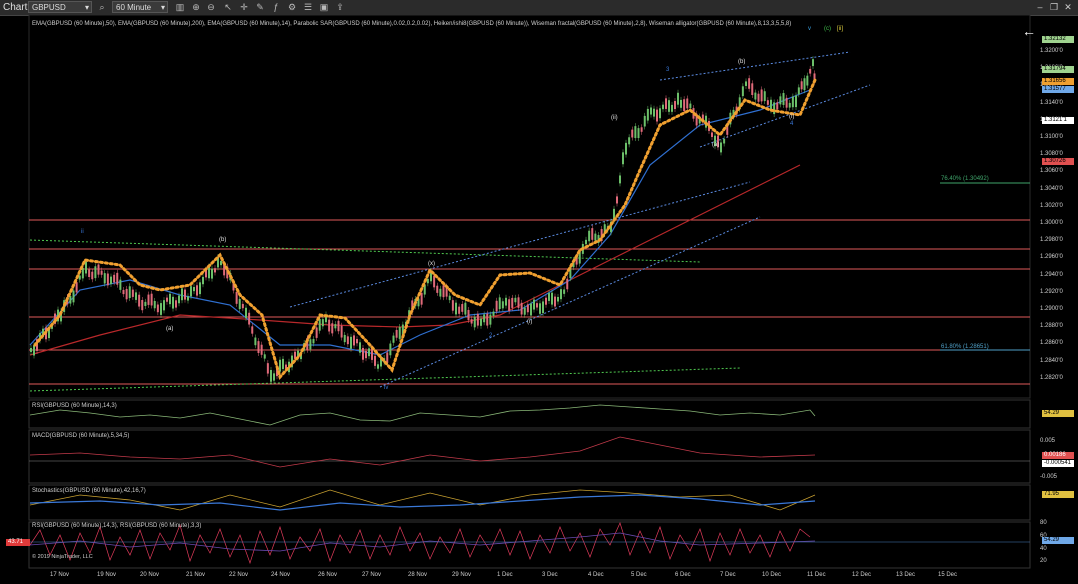 This screenshot has height=584, width=1078. What do you see at coordinates (491, 336) in the screenshot?
I see `wave-label: 2` at bounding box center [491, 336].